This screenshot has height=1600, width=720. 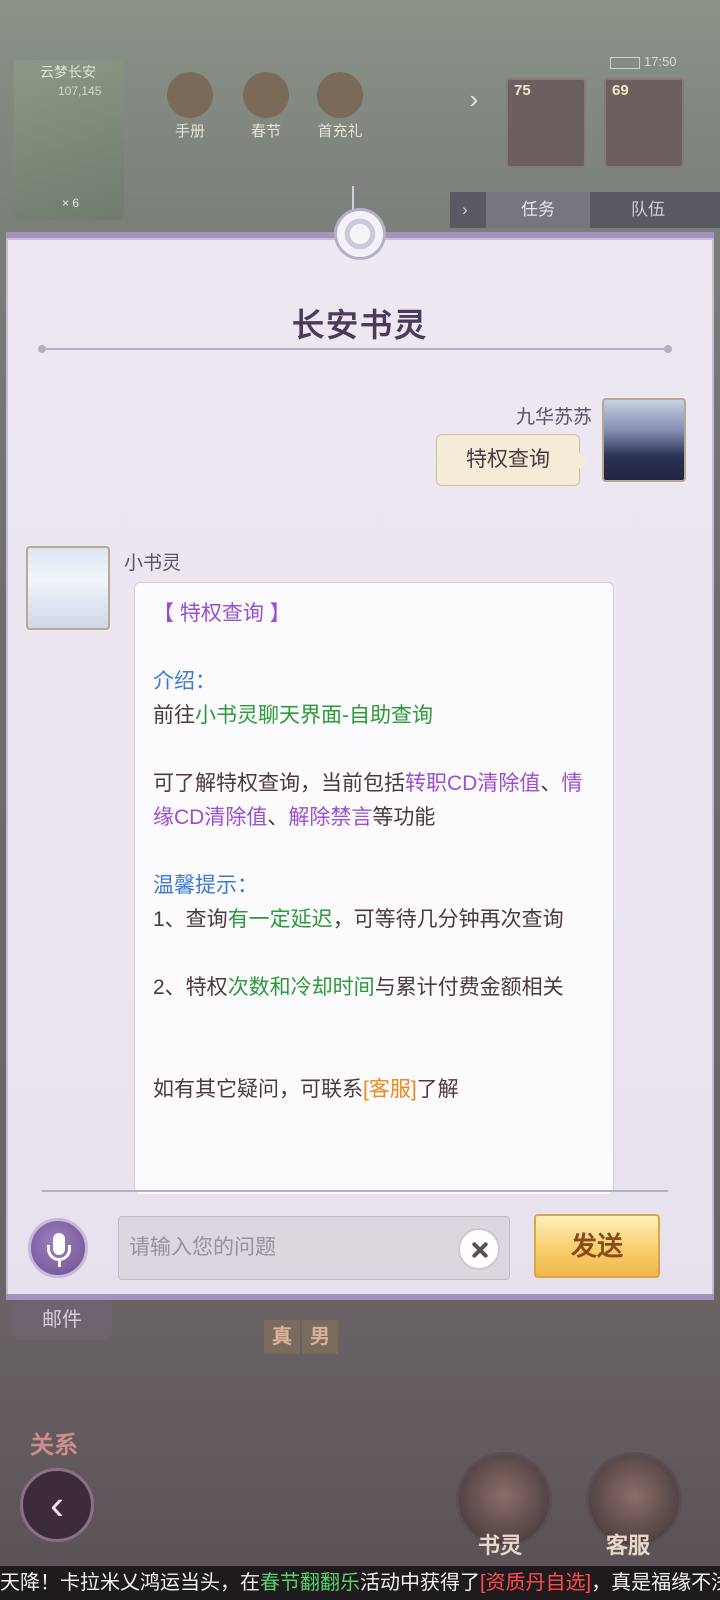 I want to click on tab-team: 队伍, so click(x=648, y=210).